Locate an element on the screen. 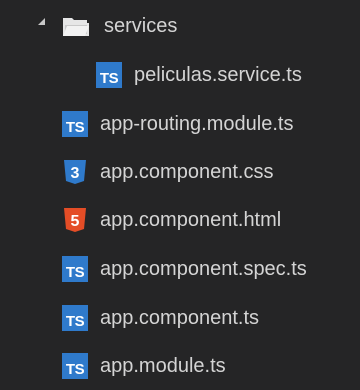 The image size is (360, 390). svg-text: 3 is located at coordinates (75, 173).